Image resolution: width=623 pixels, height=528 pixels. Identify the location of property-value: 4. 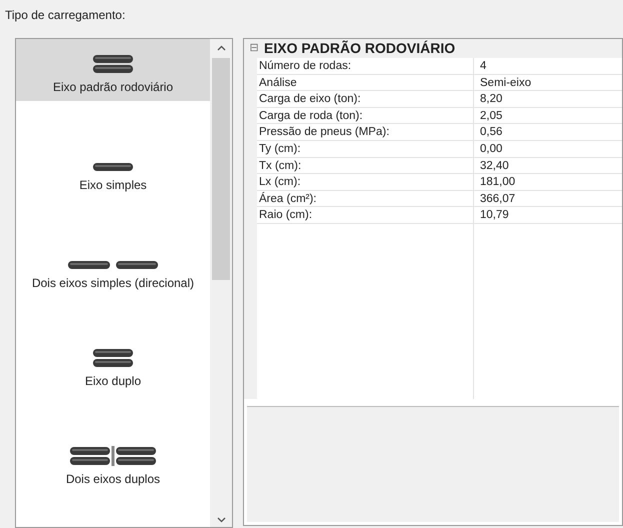
(483, 66).